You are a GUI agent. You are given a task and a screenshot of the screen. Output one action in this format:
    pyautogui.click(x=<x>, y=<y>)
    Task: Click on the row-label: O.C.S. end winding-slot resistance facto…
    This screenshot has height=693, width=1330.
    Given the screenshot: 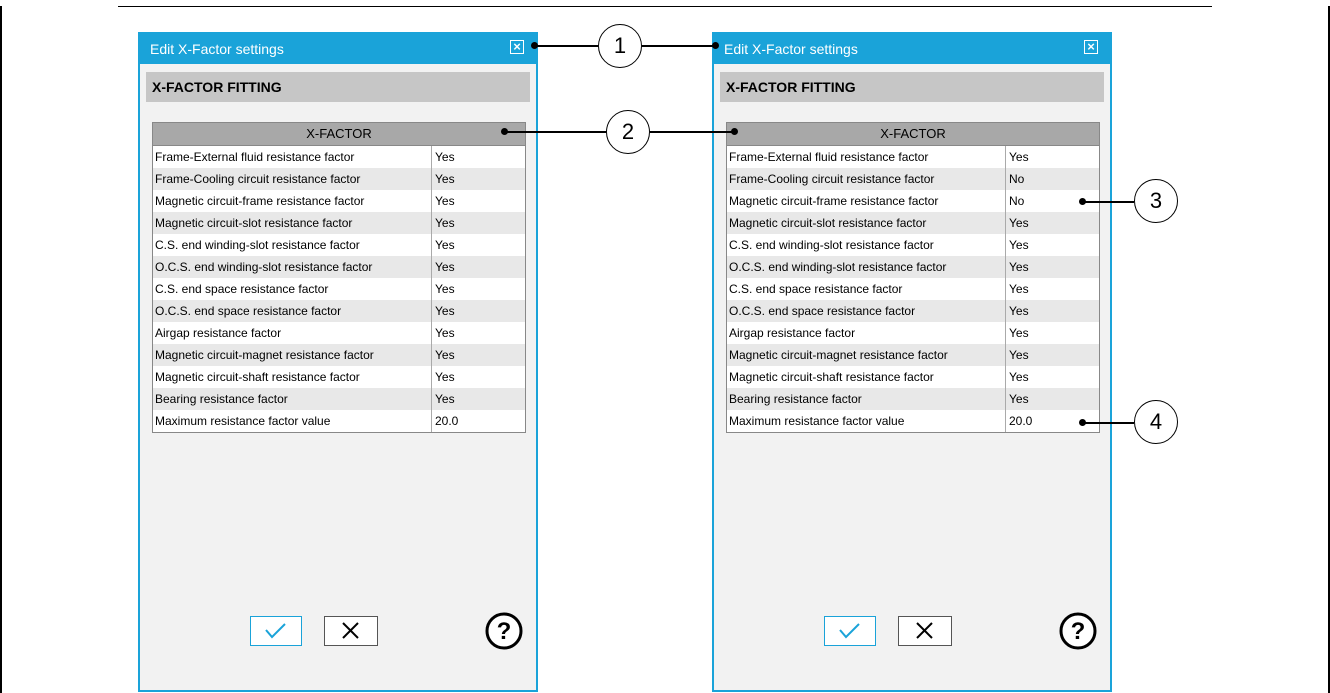 What is the action you would take?
    pyautogui.click(x=292, y=267)
    